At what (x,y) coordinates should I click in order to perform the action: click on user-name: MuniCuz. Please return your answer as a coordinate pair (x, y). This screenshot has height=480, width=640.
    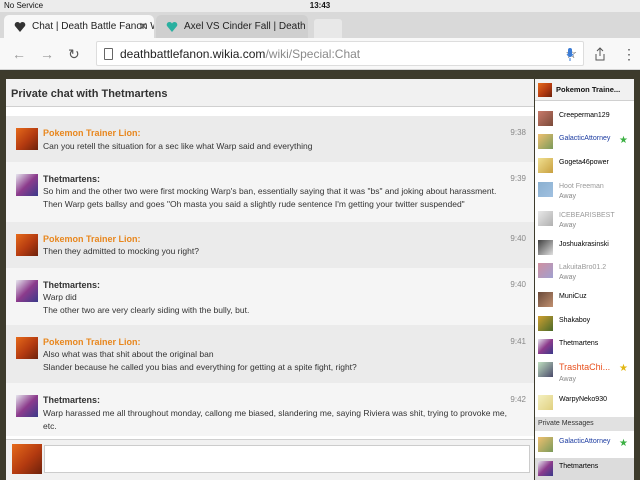
    Looking at the image, I should click on (573, 296).